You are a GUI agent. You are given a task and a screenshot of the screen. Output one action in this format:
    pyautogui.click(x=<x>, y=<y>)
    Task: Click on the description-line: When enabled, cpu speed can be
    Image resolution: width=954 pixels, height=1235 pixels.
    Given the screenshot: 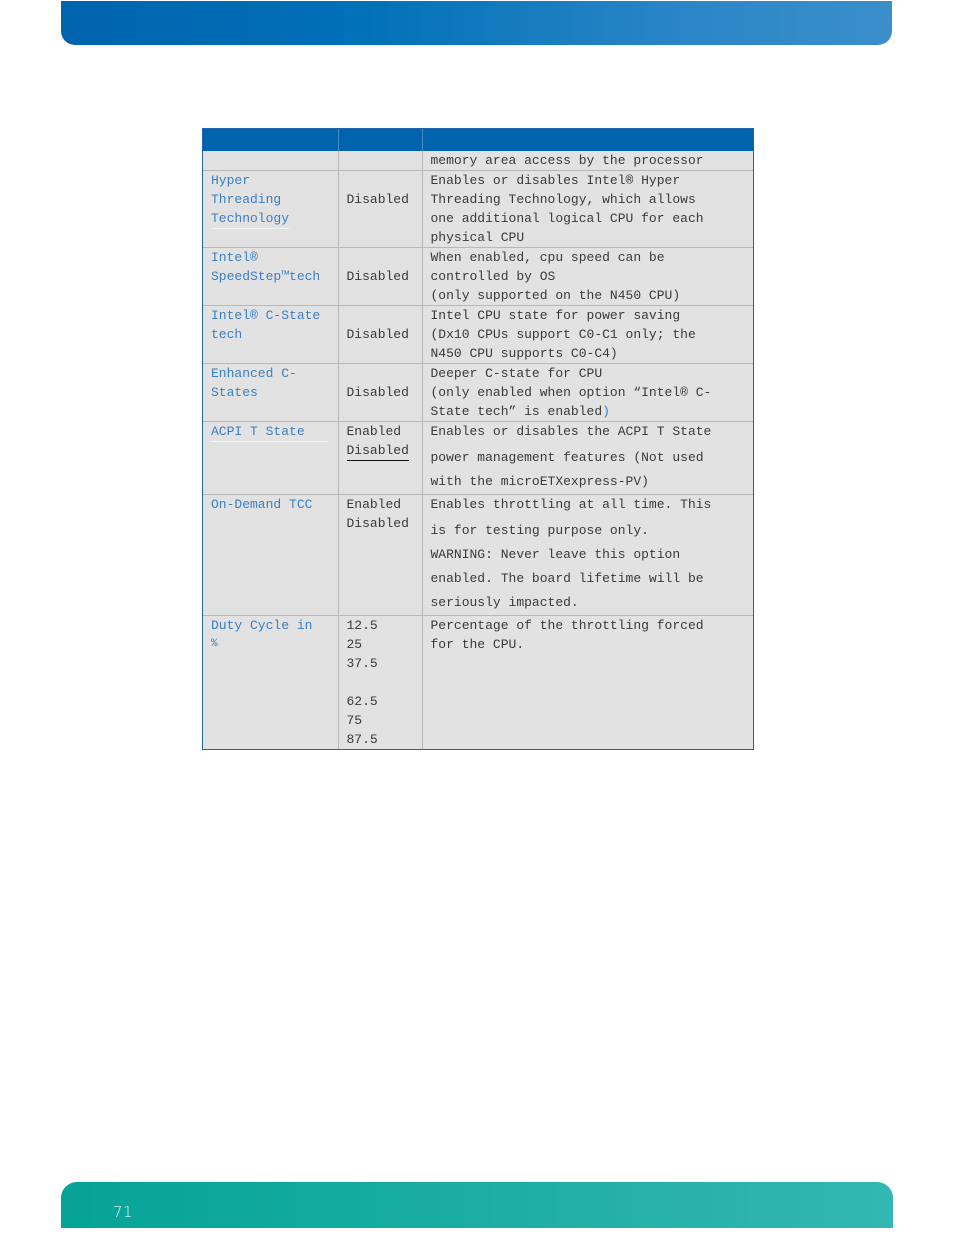 What is the action you would take?
    pyautogui.click(x=547, y=257)
    